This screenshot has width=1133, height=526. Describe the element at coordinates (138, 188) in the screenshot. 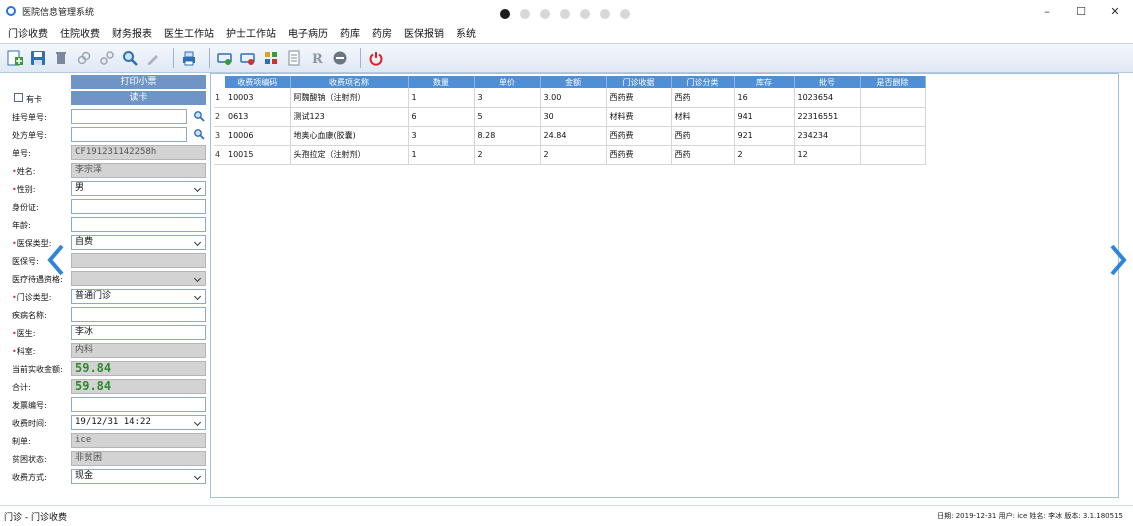

I see `gender-select: 男` at that location.